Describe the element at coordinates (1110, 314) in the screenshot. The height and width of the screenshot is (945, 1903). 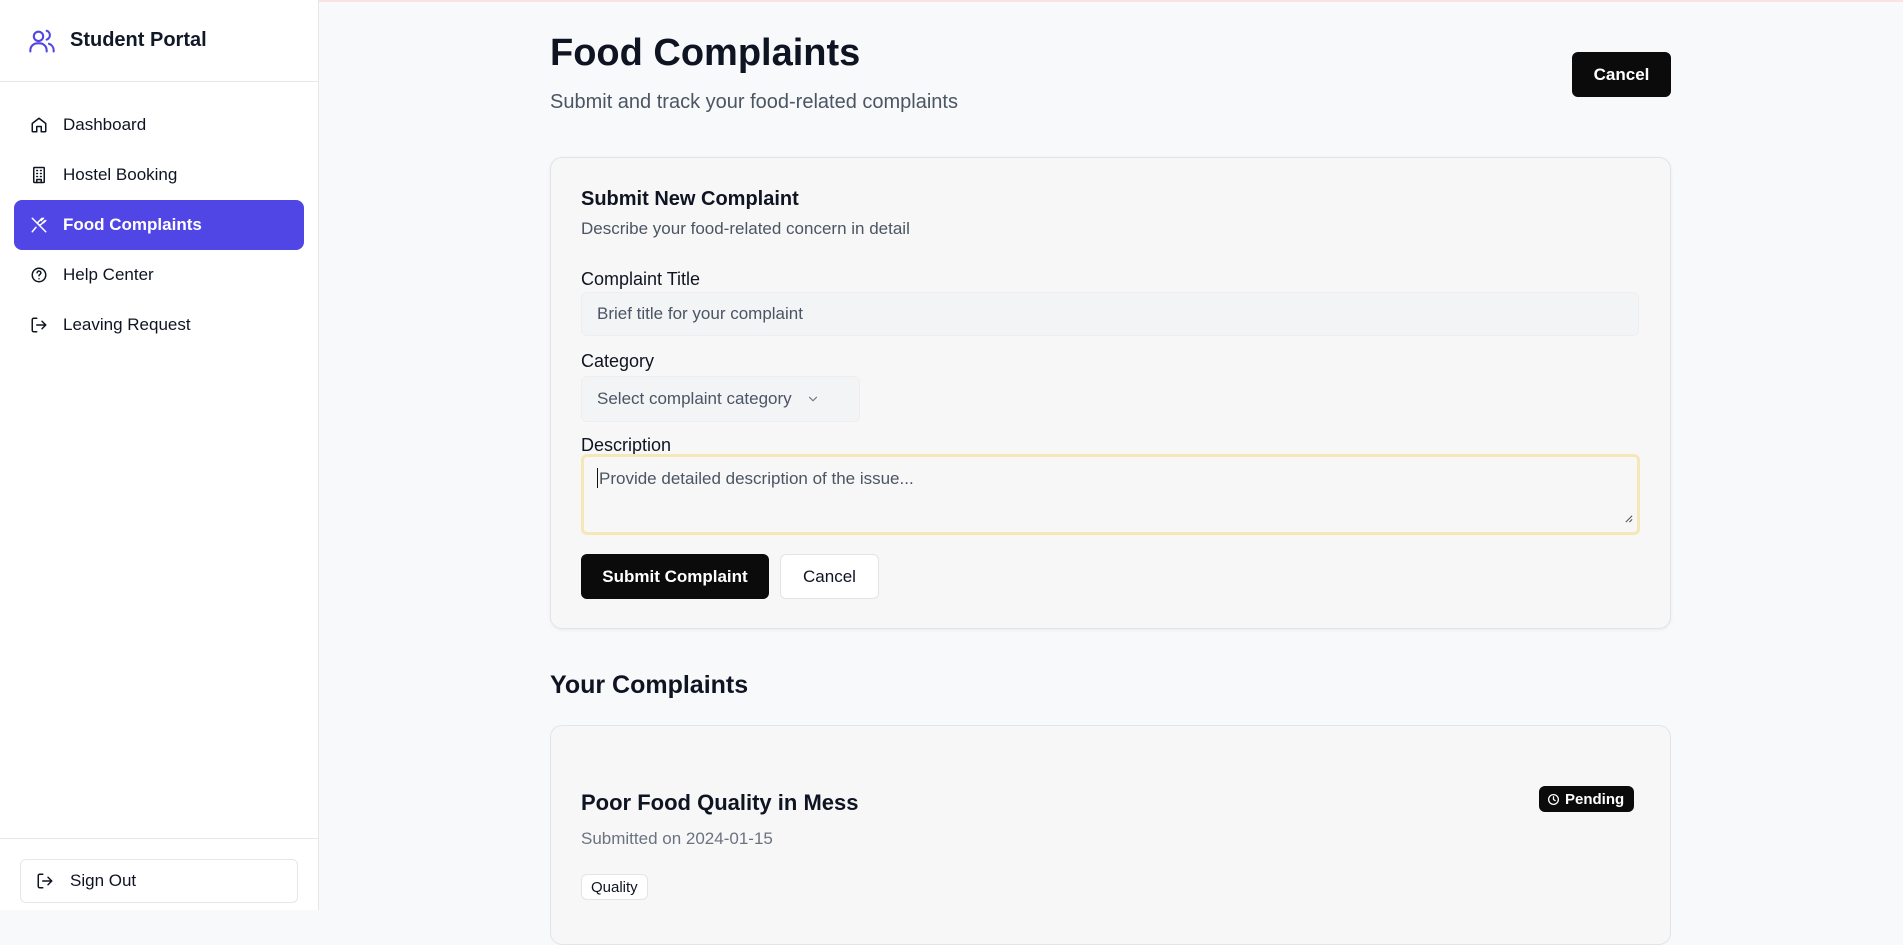
I see `complaint-title-input: Brief title for your complaint` at that location.